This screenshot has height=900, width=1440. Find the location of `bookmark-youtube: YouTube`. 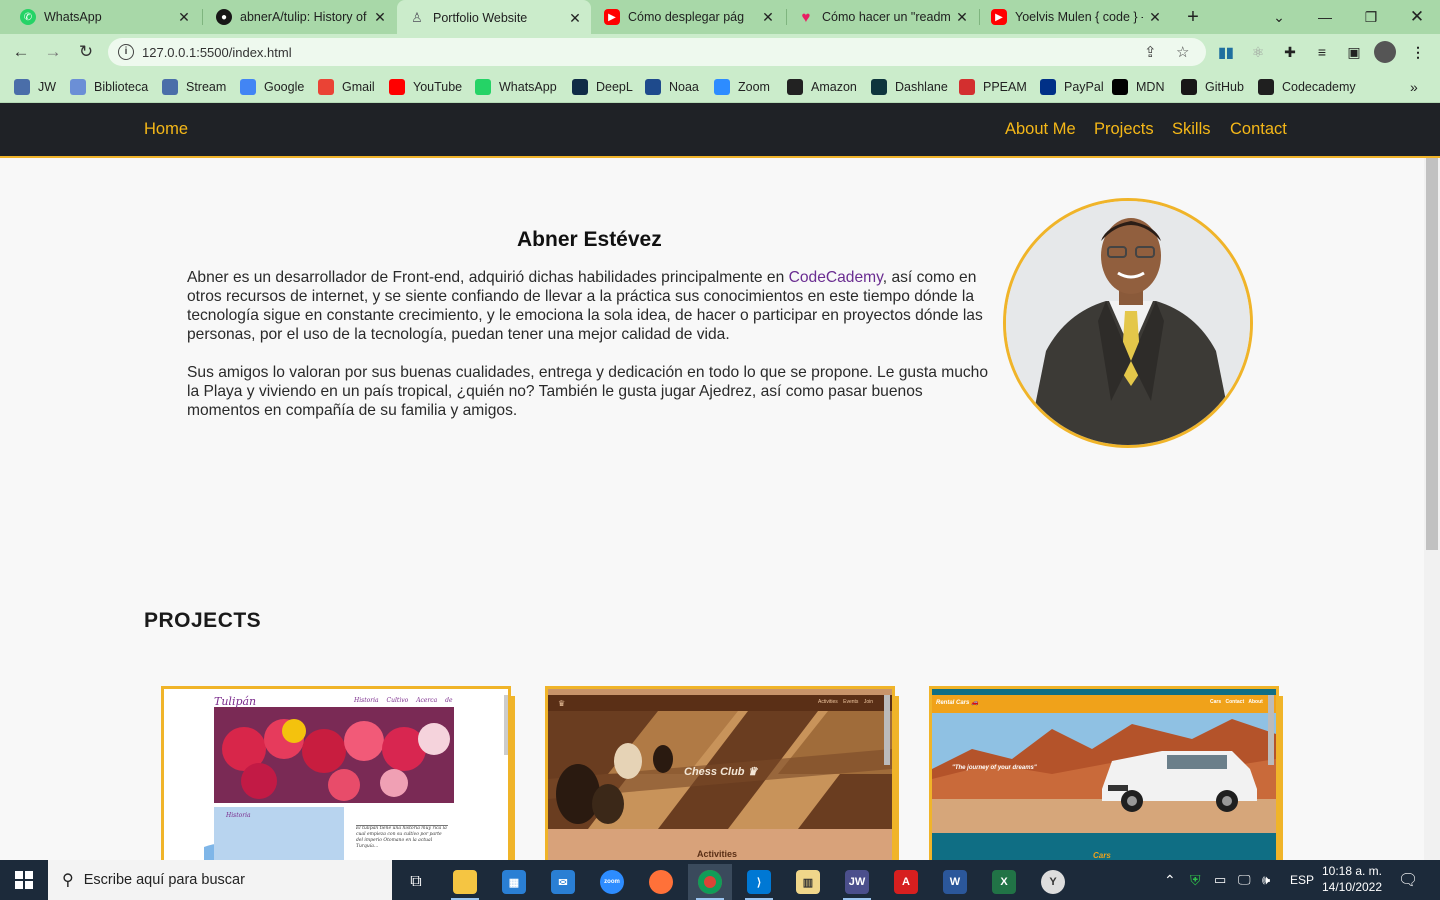

bookmark-youtube: YouTube is located at coordinates (425, 87).